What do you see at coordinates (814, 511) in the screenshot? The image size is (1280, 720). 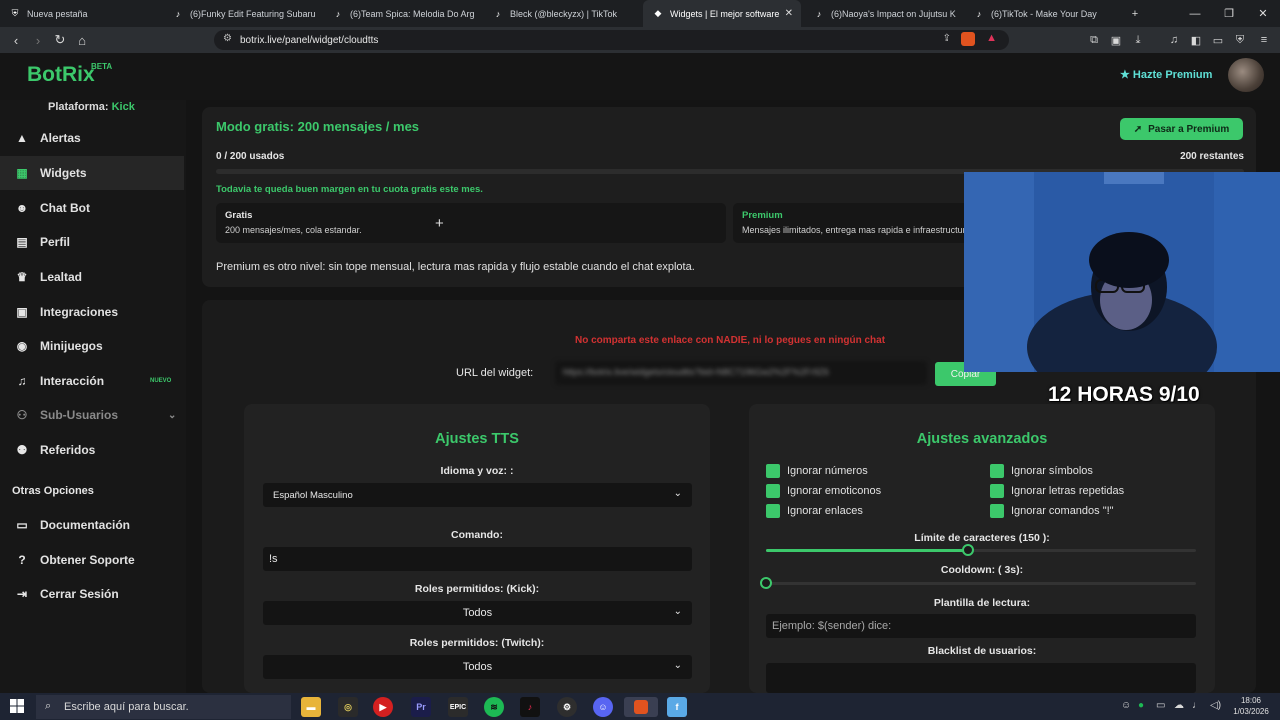 I see `ignore-links-checkbox: Ignorar enlaces` at bounding box center [814, 511].